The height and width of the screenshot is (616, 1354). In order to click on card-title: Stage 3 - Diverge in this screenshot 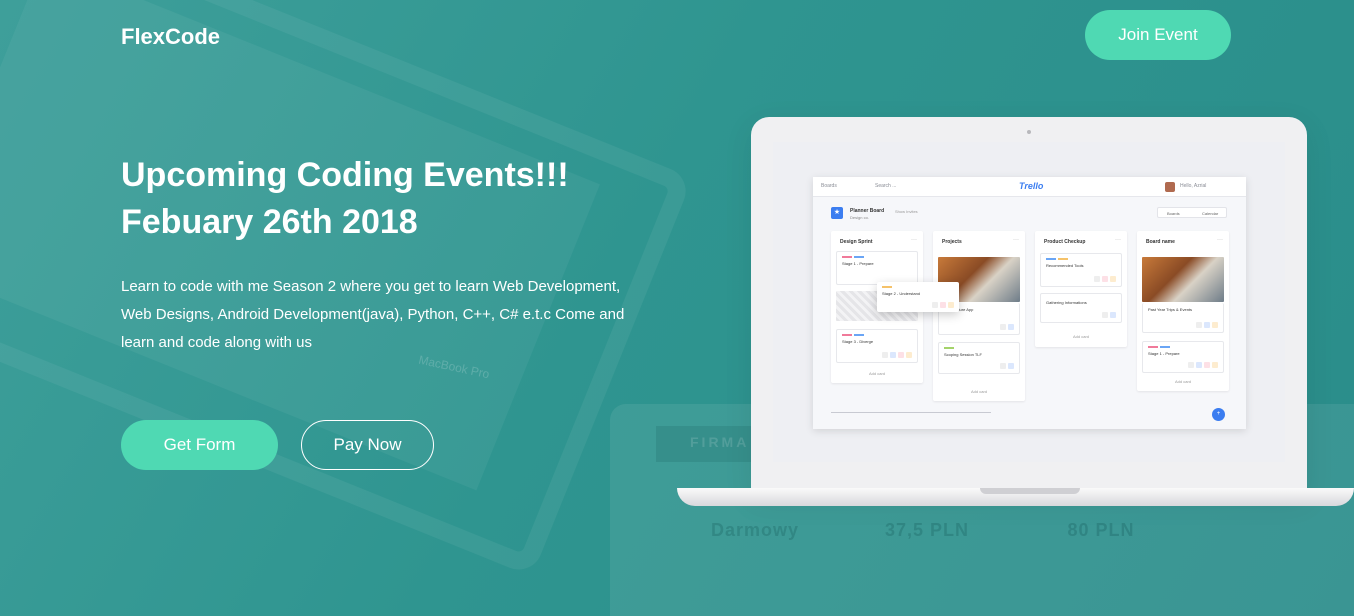, I will do `click(858, 341)`.